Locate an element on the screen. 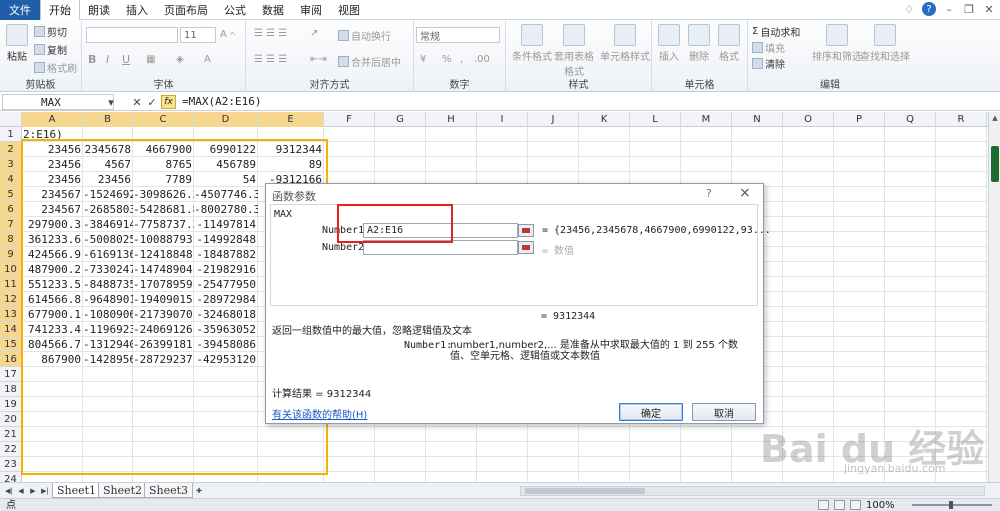  cell-D12: -28972984 is located at coordinates (226, 299).